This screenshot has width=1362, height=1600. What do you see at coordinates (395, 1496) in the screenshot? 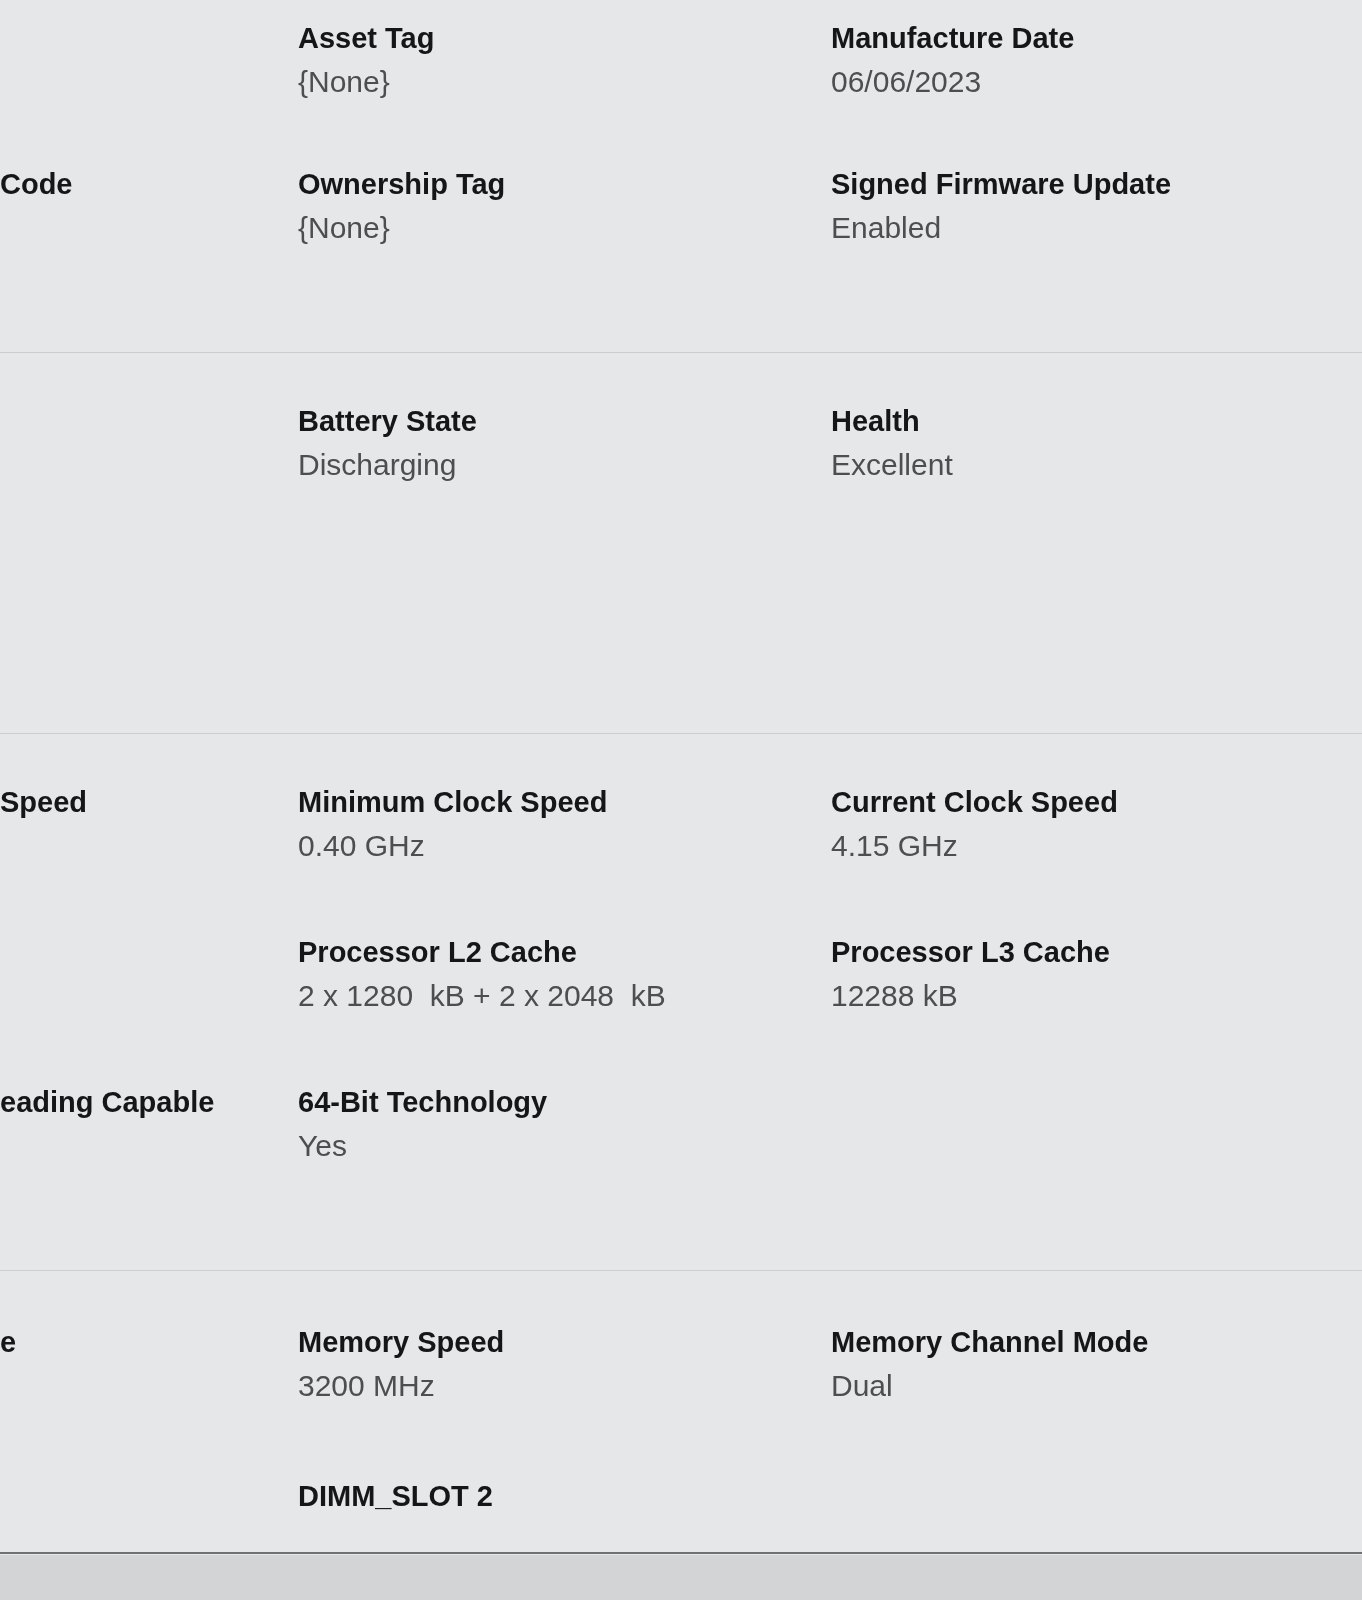
I see `field-label: DIMM_SLOT 2` at bounding box center [395, 1496].